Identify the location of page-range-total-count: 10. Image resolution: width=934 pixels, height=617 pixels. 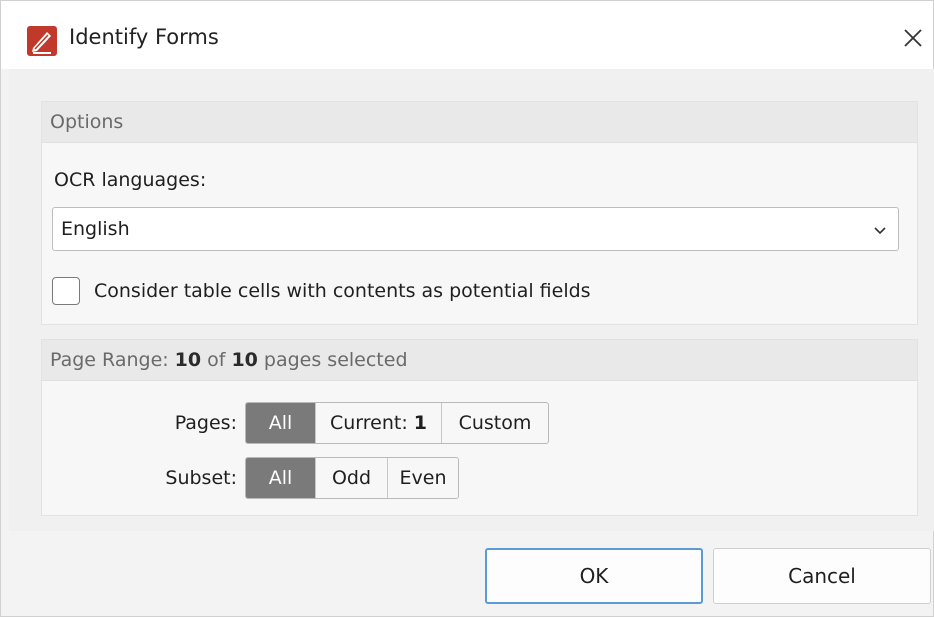
(244, 360).